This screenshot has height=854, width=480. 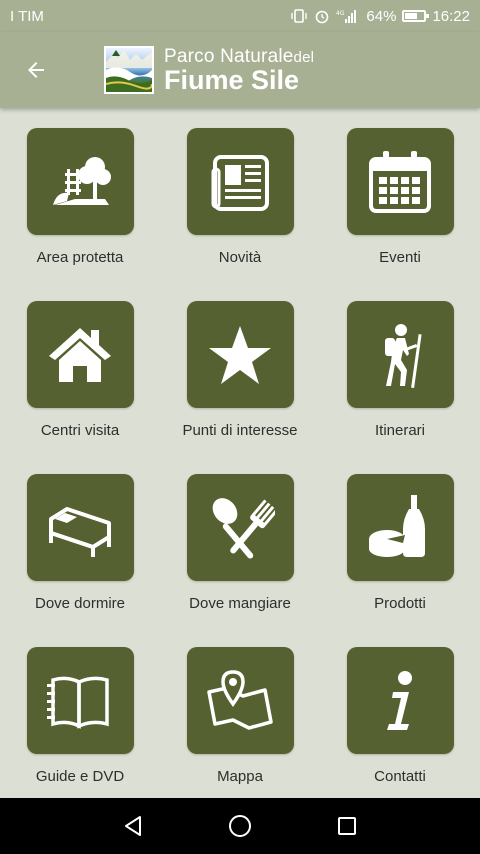 I want to click on square-recents-icon, so click(x=346, y=826).